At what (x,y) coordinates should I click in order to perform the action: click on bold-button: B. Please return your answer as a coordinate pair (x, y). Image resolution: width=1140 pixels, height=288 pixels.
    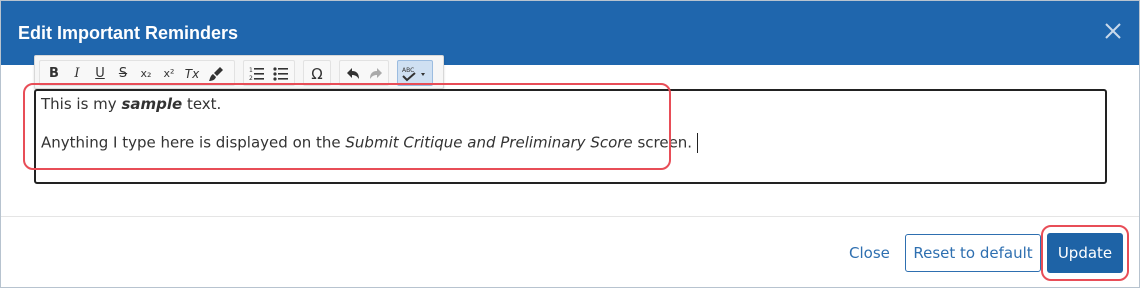
    Looking at the image, I should click on (54, 74).